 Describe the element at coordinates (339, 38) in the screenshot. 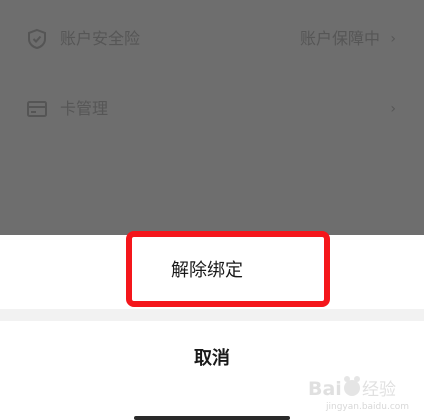

I see `row-value: 账户保障中` at that location.